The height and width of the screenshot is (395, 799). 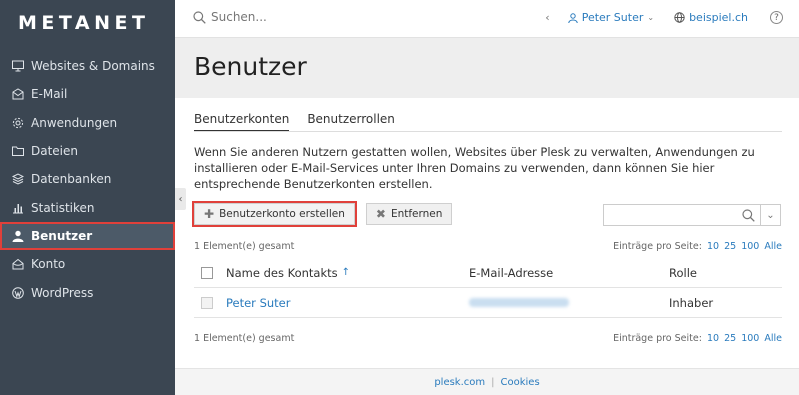 I want to click on sidebar-item-datenbanken: Datenbanken, so click(x=87, y=179).